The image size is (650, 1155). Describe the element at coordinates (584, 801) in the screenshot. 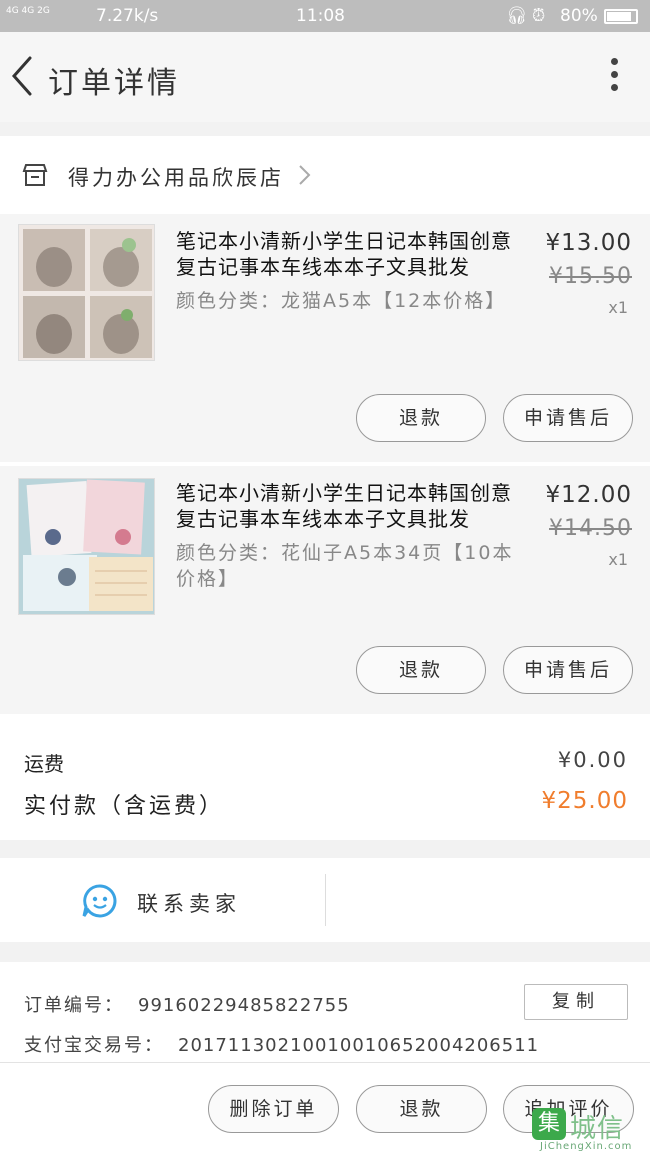

I see `paid-value: ¥25.00` at that location.